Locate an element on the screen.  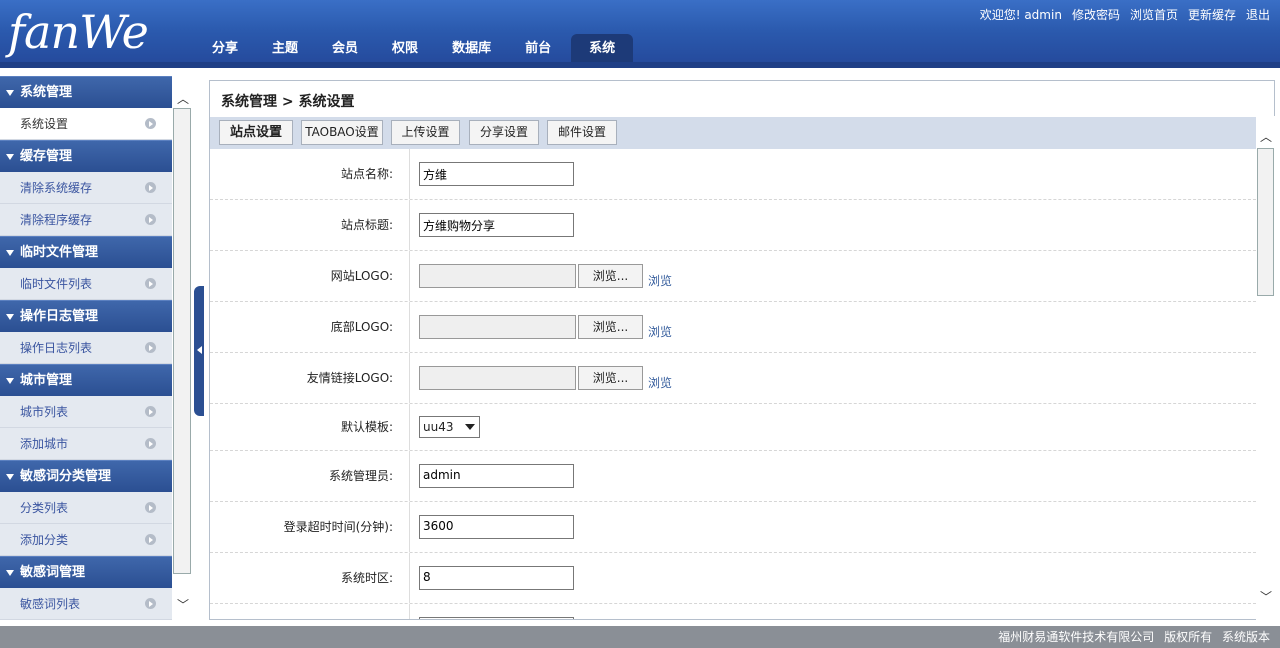
site-name-input: 方维 is located at coordinates (496, 174).